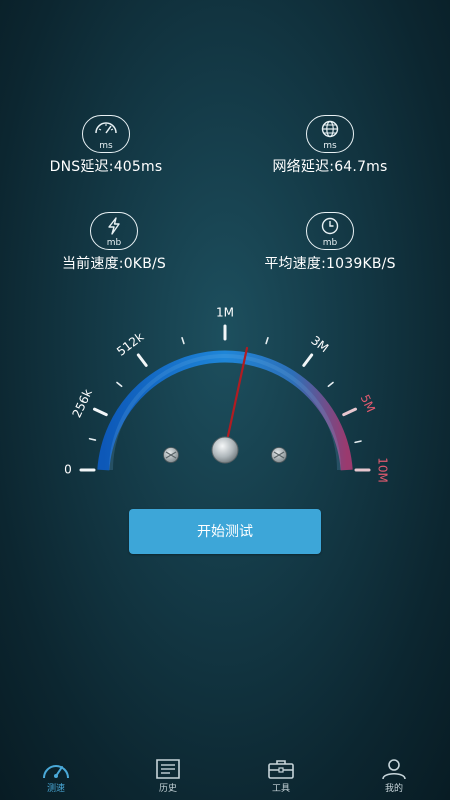 This screenshot has width=450, height=800. What do you see at coordinates (225, 776) in the screenshot?
I see `bottom-tab-bar: 测速 历史 工具 我的` at bounding box center [225, 776].